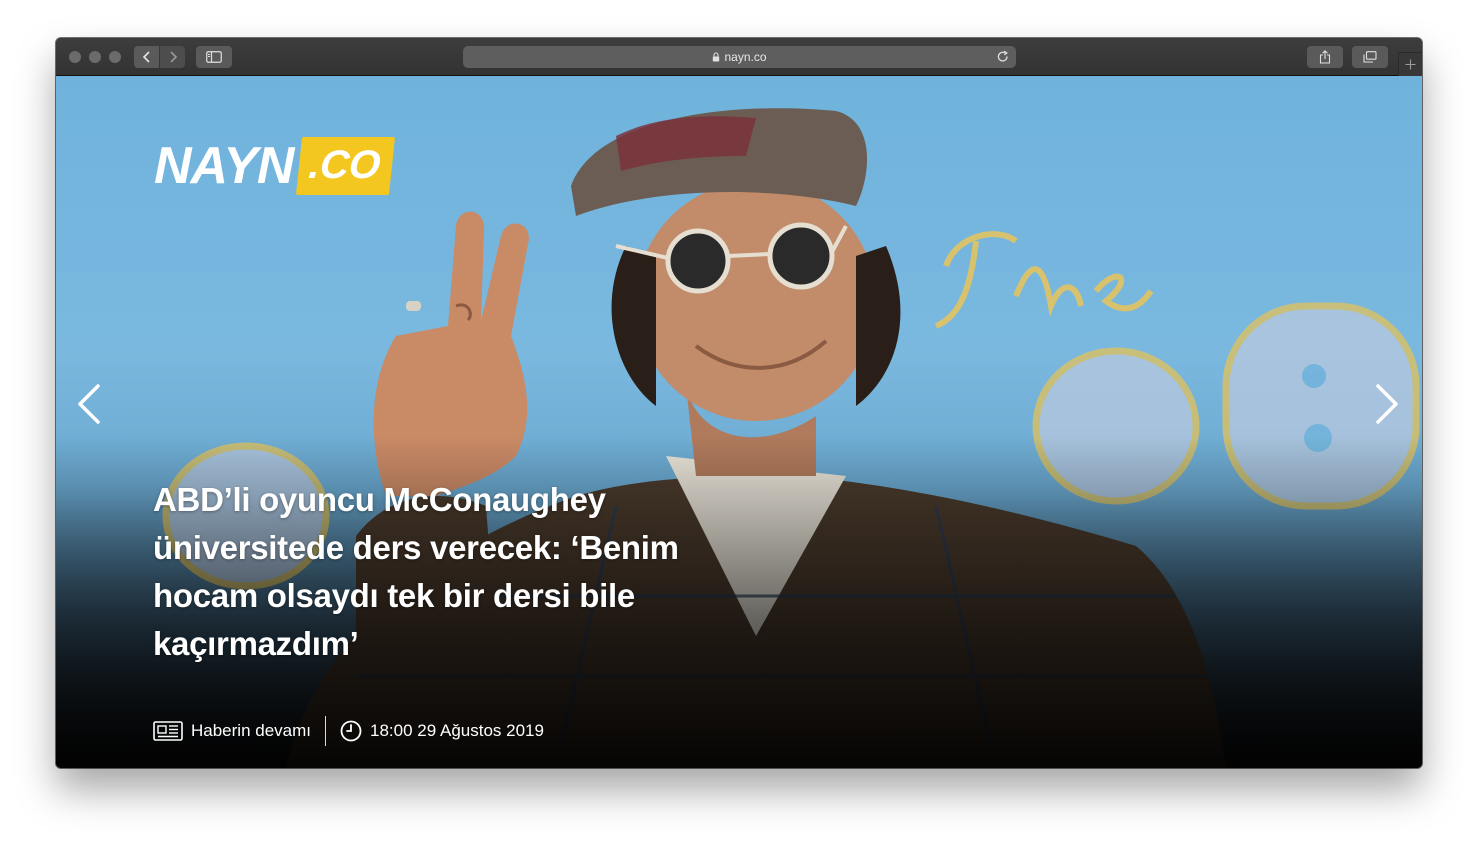  I want to click on back-button, so click(146, 57).